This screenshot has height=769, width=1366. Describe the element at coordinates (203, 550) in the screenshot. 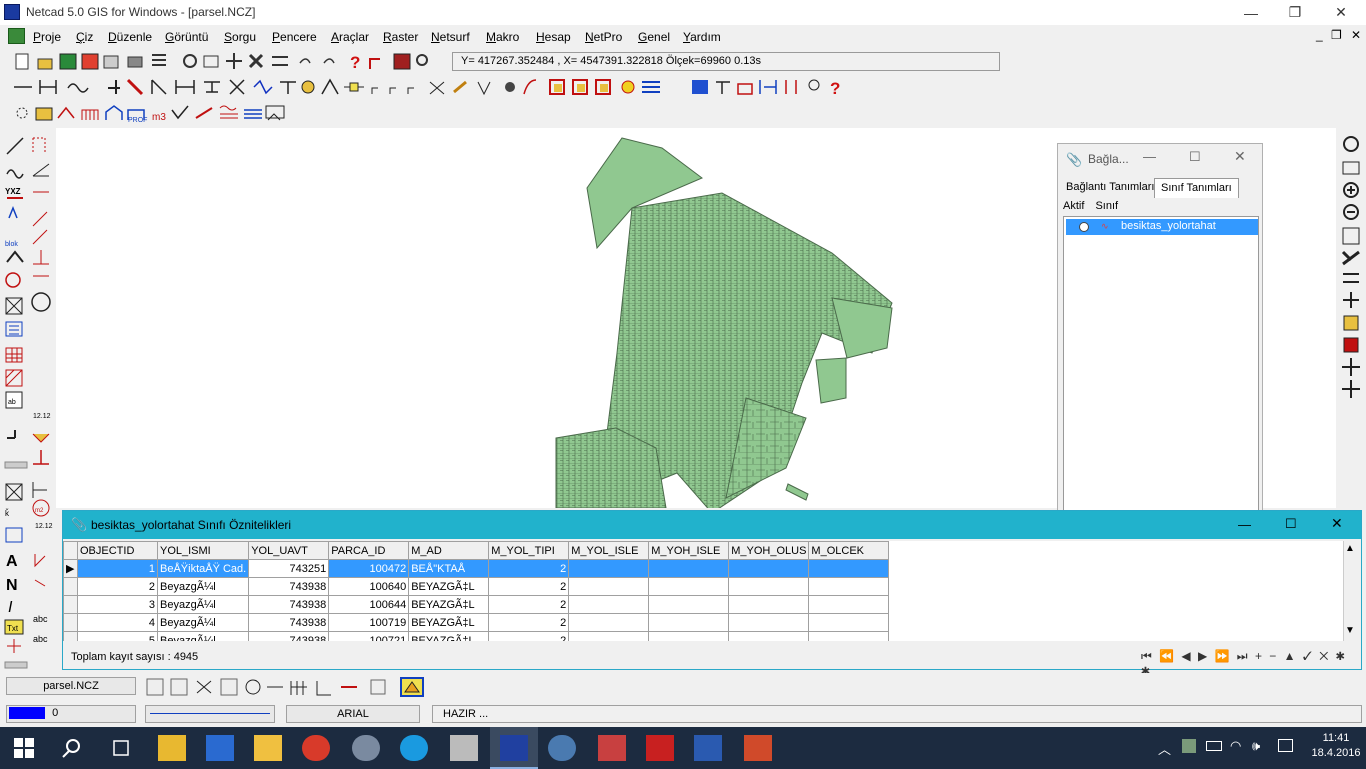

I see `col-yol-ismi: YOL_ISMI` at that location.